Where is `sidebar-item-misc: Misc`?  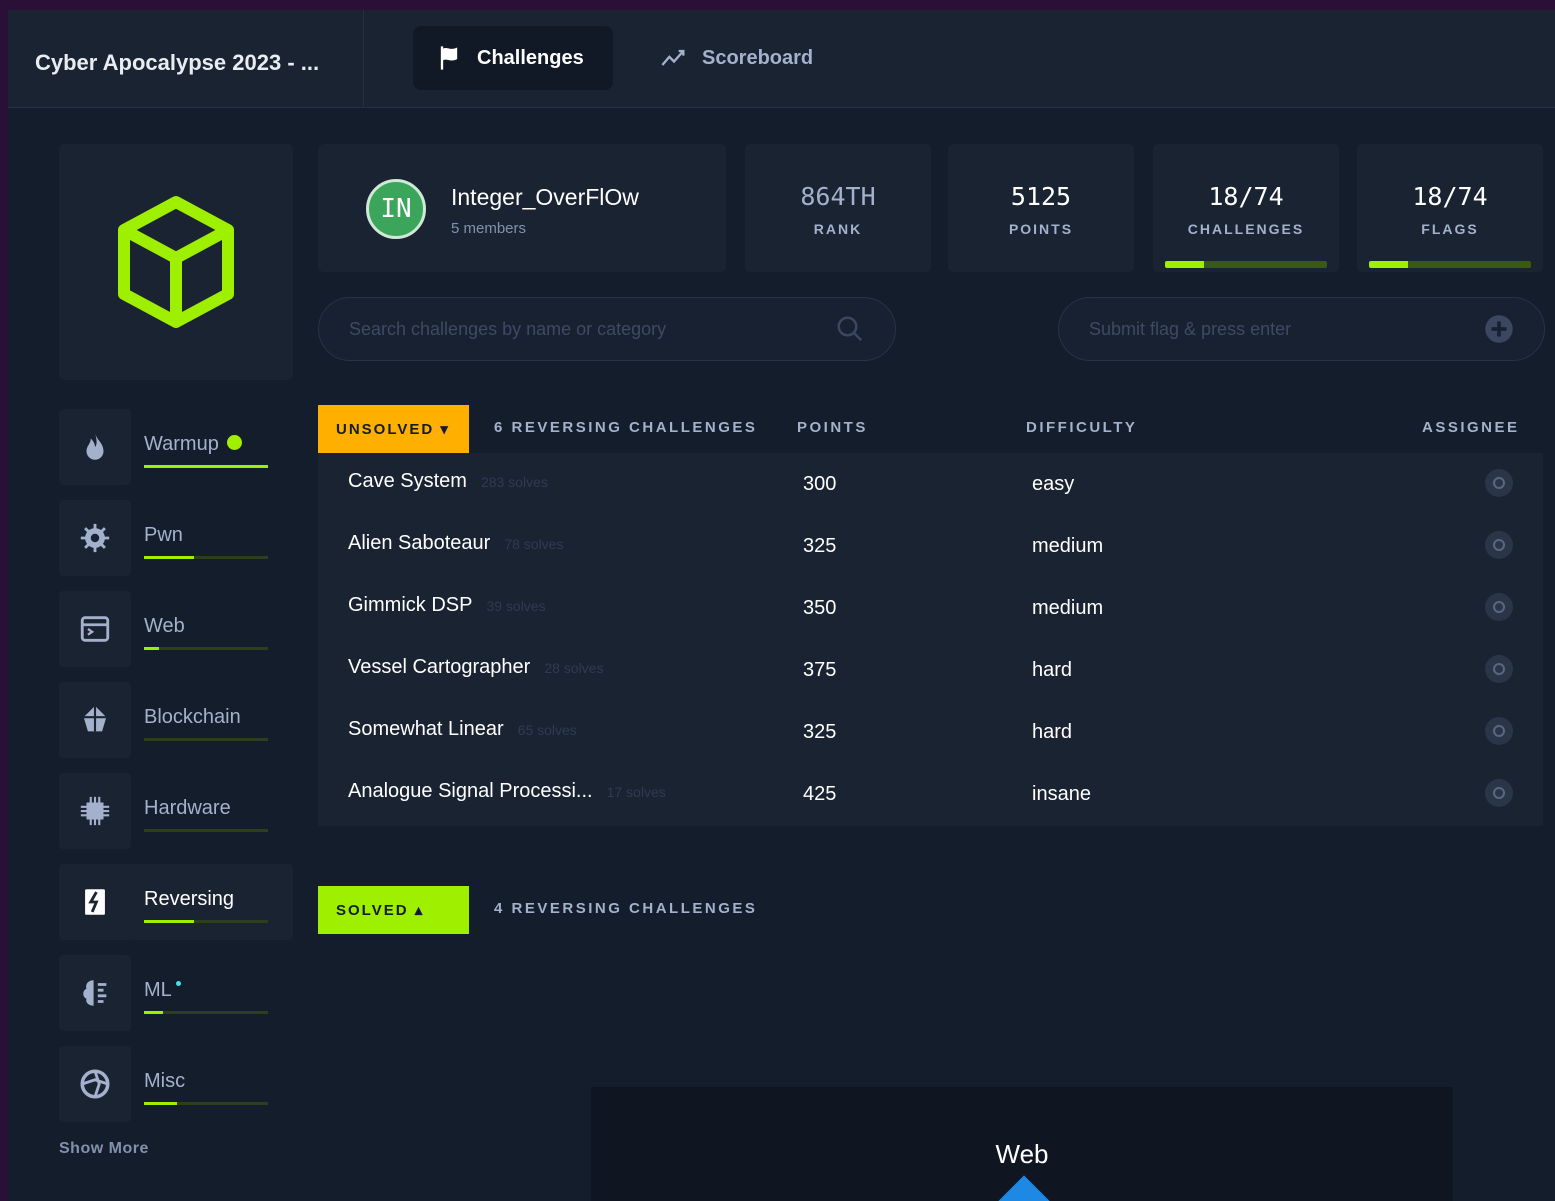 sidebar-item-misc: Misc is located at coordinates (176, 1084).